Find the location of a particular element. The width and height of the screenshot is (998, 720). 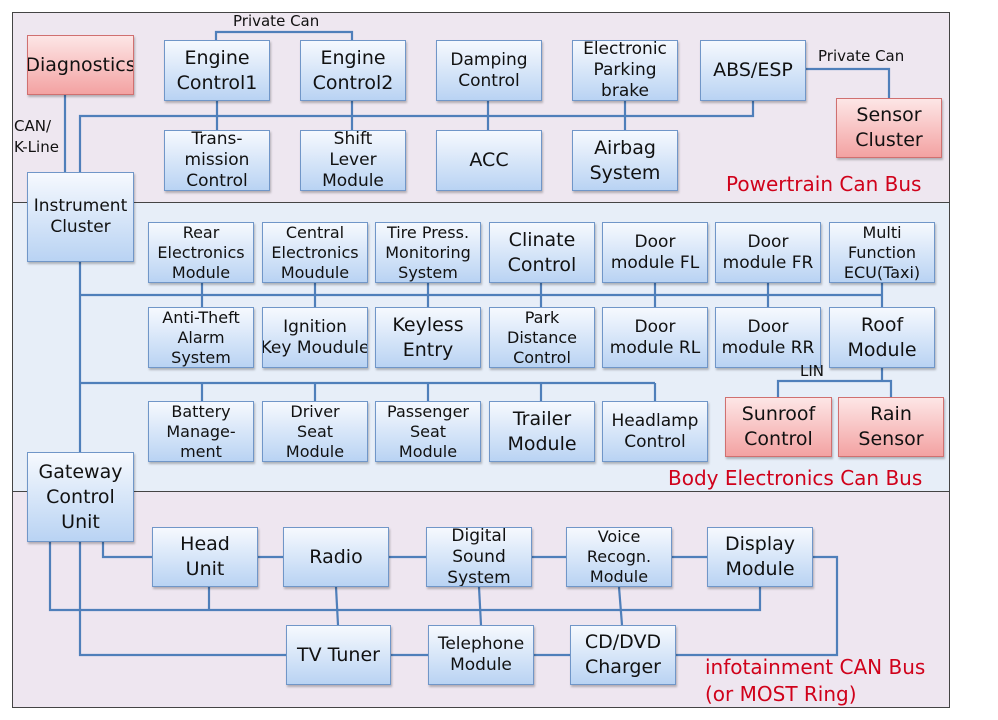

box-label: Entry is located at coordinates (428, 349).